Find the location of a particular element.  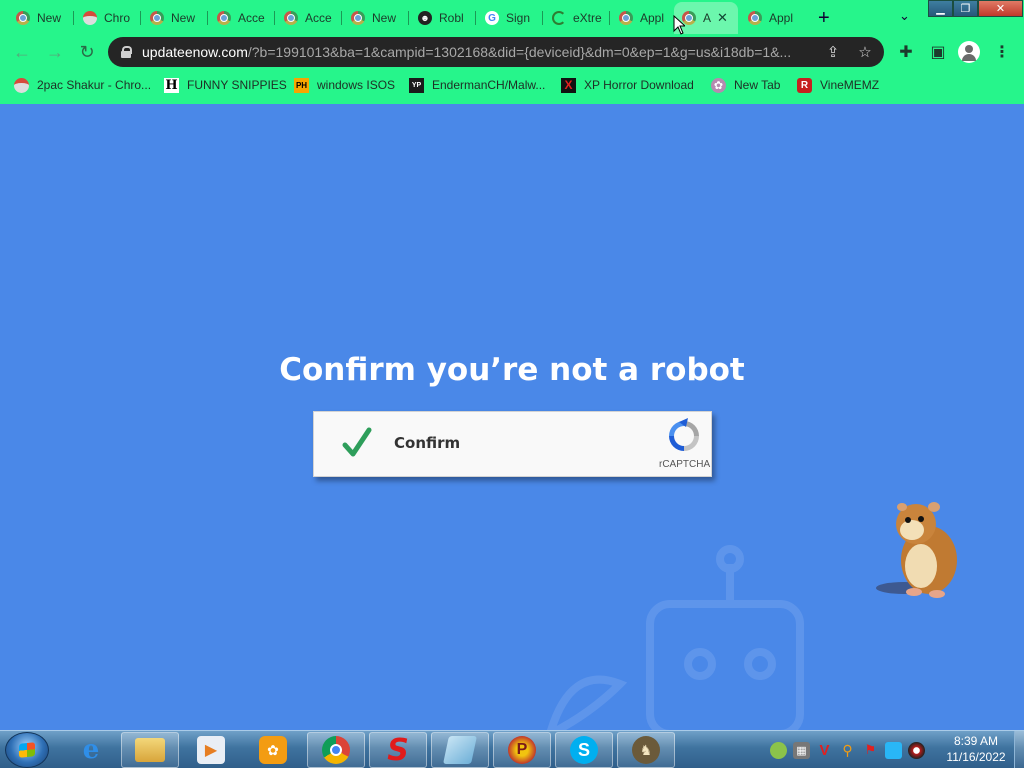

start-button is located at coordinates (27, 750).